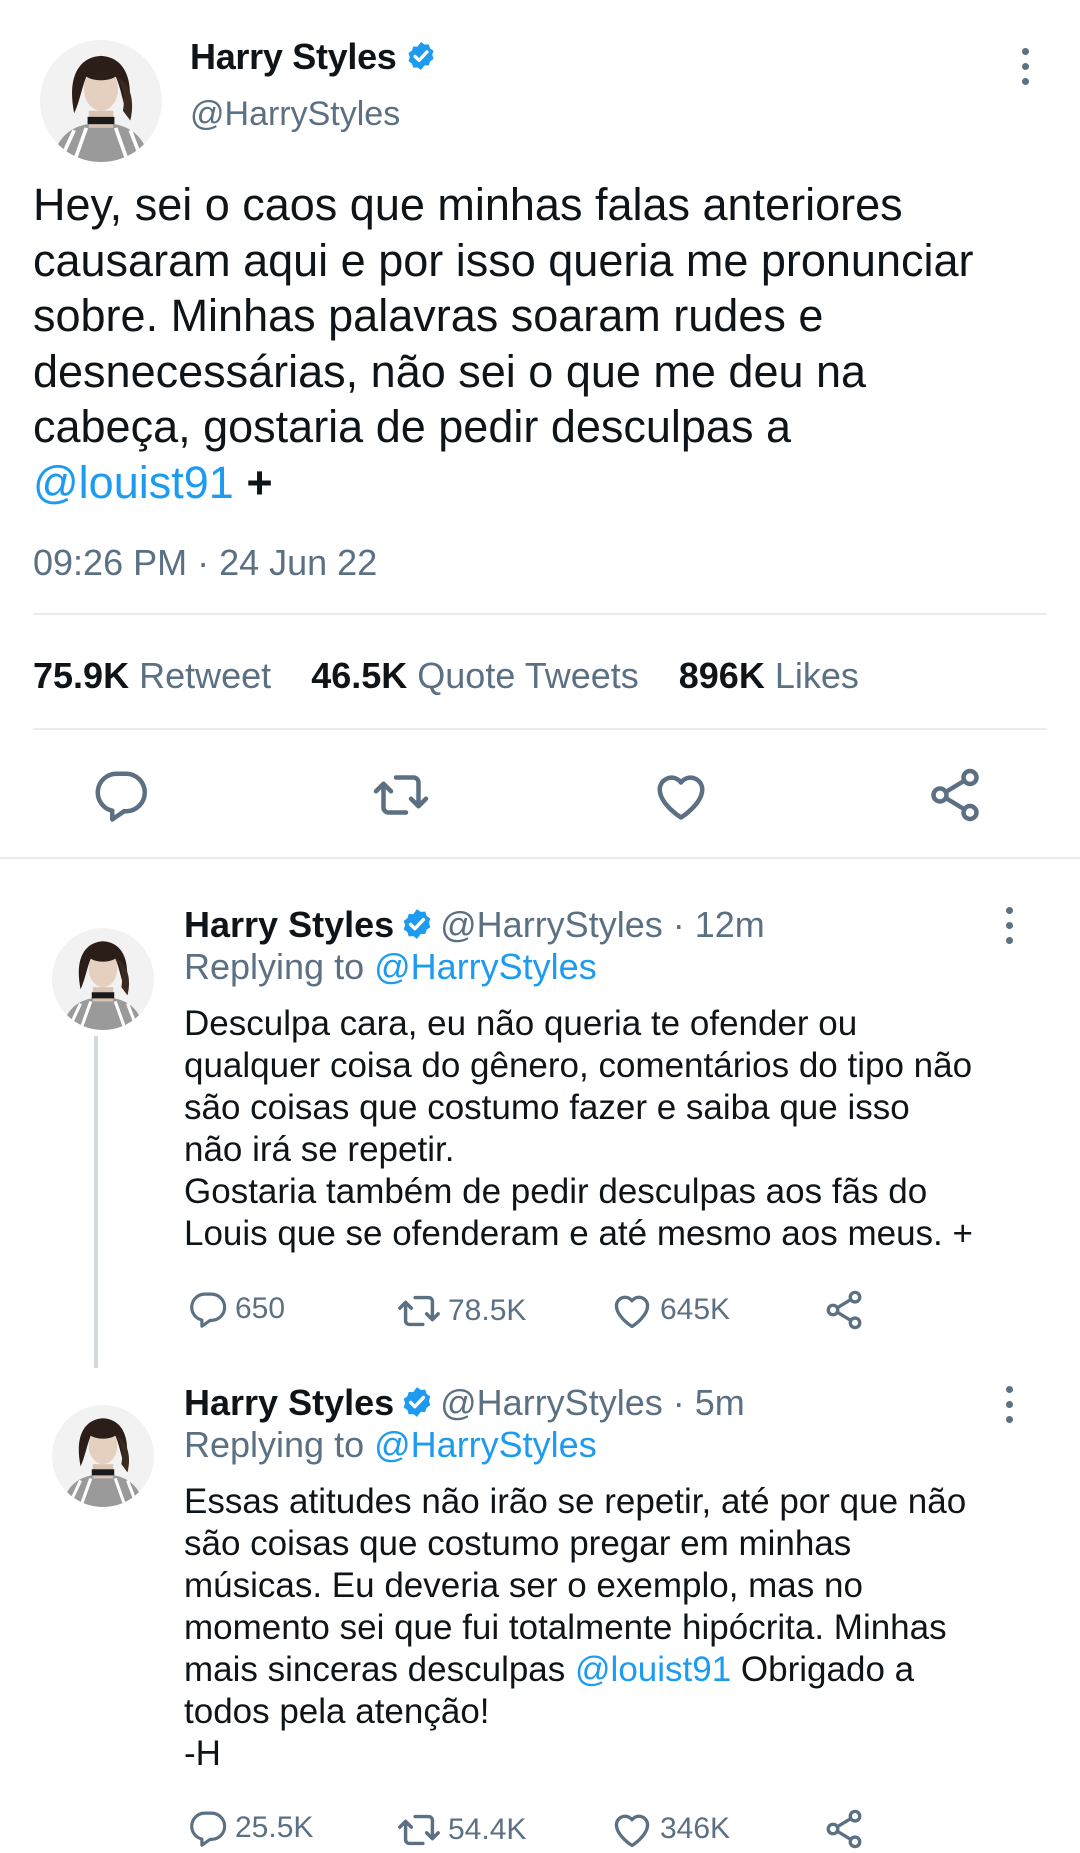 Image resolution: width=1080 pixels, height=1853 pixels. What do you see at coordinates (81, 675) in the screenshot?
I see `retweet-count: 75.9K` at bounding box center [81, 675].